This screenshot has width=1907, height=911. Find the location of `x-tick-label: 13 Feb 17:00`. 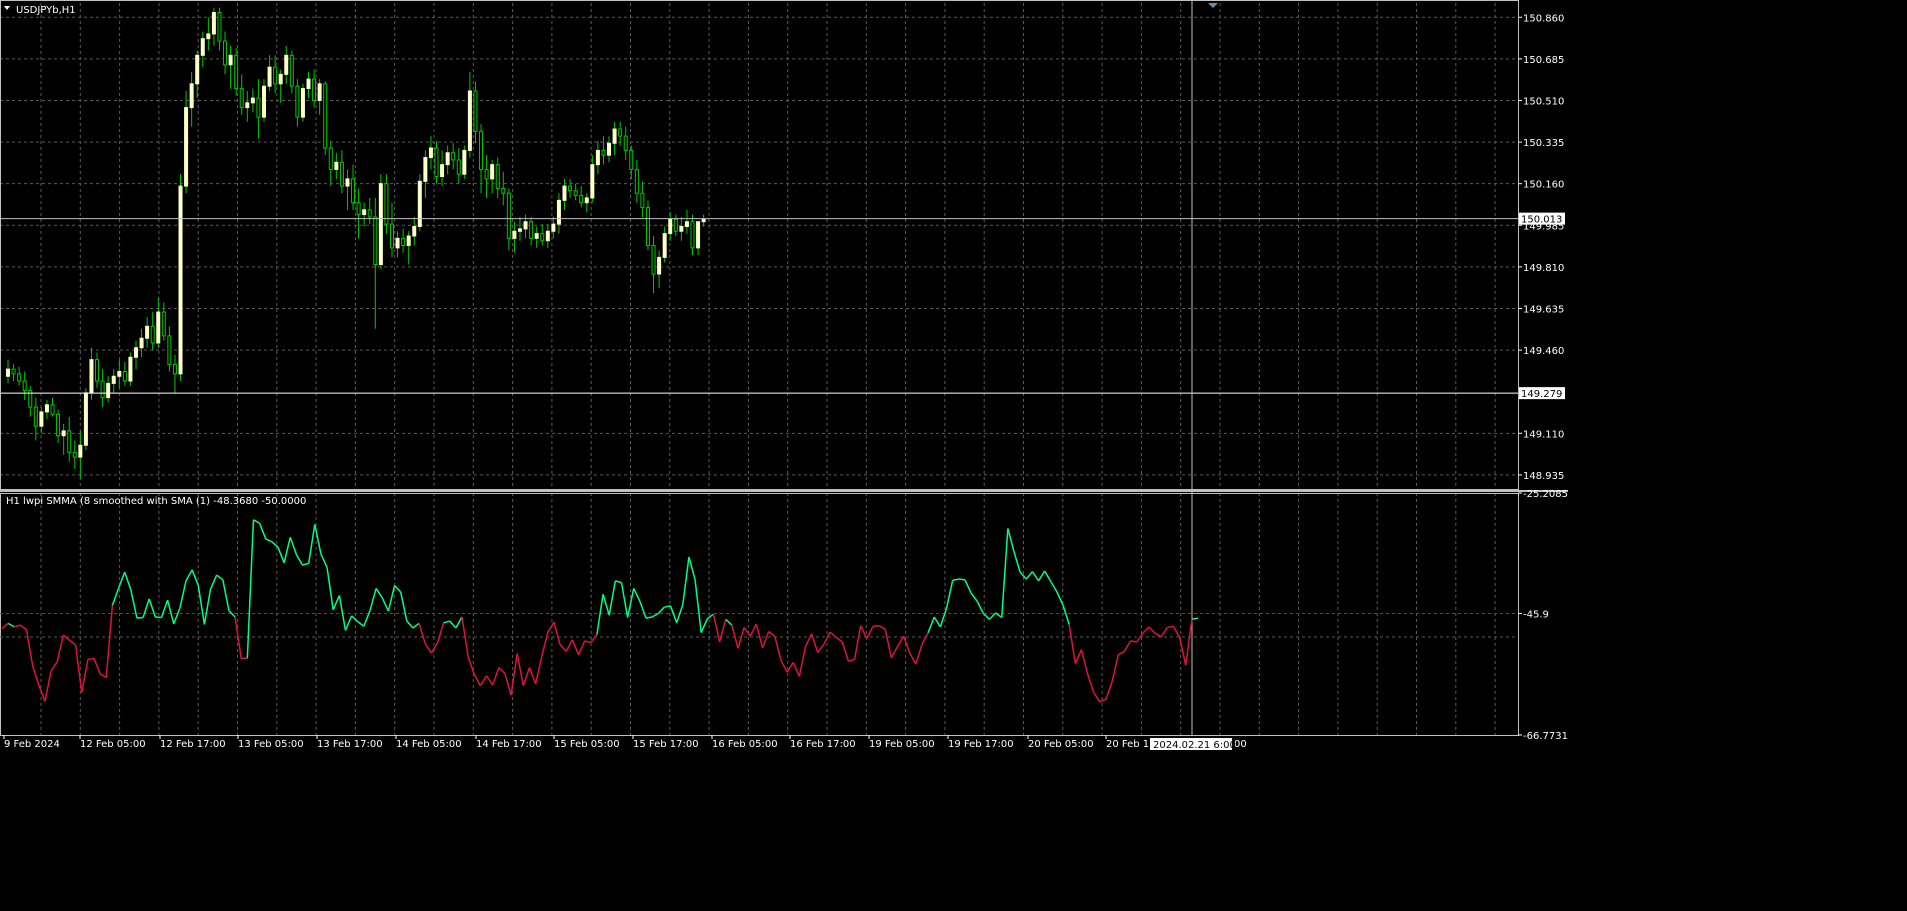

x-tick-label: 13 Feb 17:00 is located at coordinates (350, 744).